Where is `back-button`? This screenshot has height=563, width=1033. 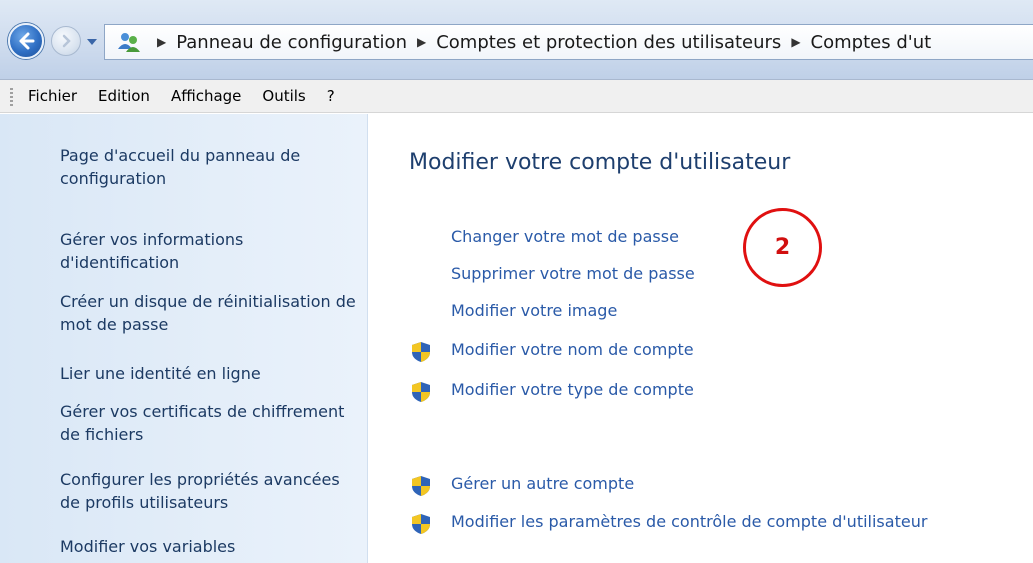
back-button is located at coordinates (26, 41).